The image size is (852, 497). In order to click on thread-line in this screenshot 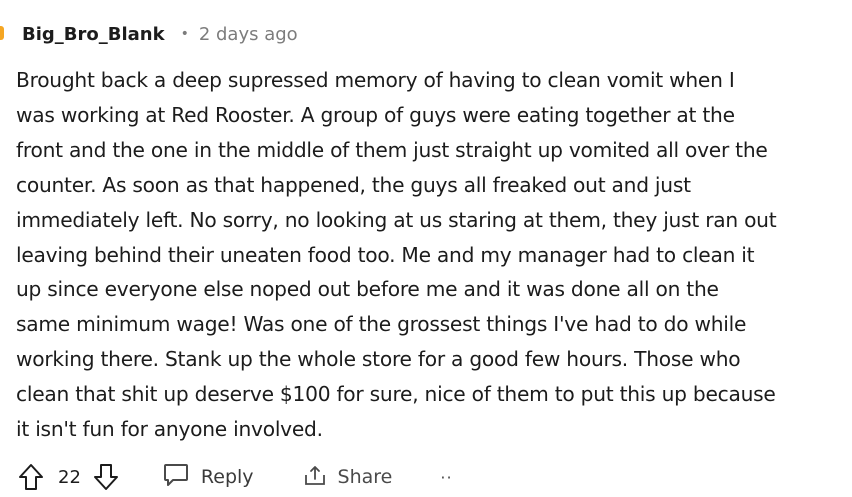, I will do `click(2, 33)`.